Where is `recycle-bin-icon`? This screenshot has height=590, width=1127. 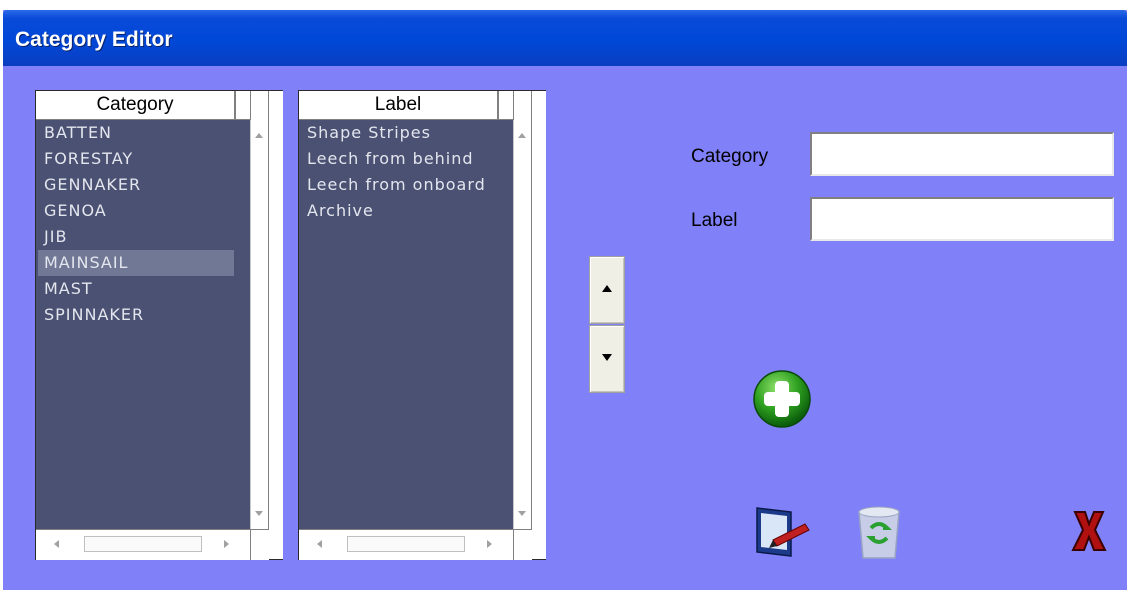
recycle-bin-icon is located at coordinates (879, 532).